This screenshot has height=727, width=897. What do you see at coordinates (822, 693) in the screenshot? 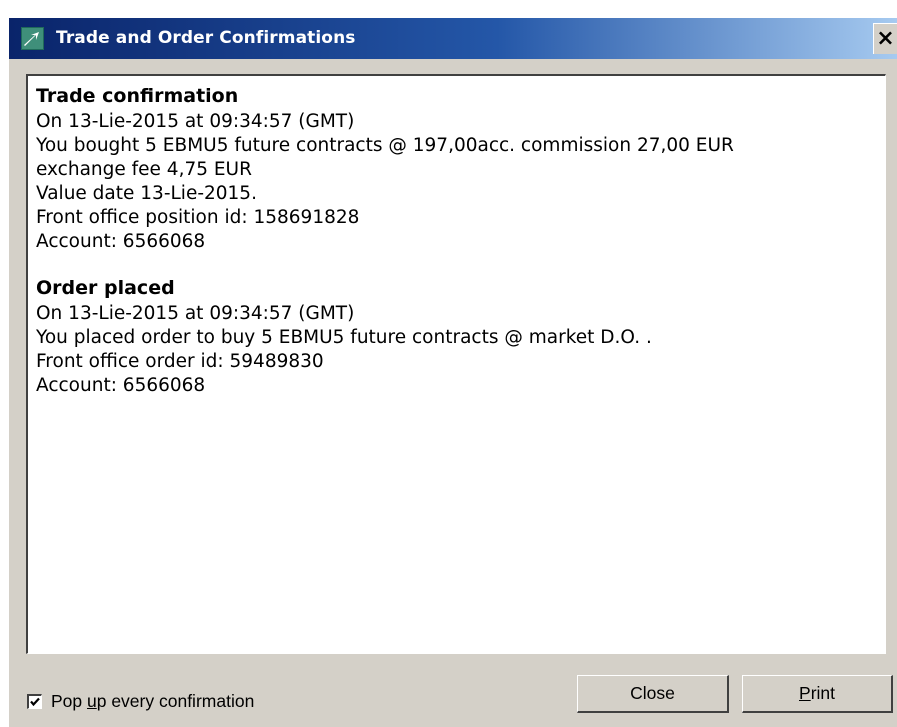
I see `print-label-rest: rint` at bounding box center [822, 693].